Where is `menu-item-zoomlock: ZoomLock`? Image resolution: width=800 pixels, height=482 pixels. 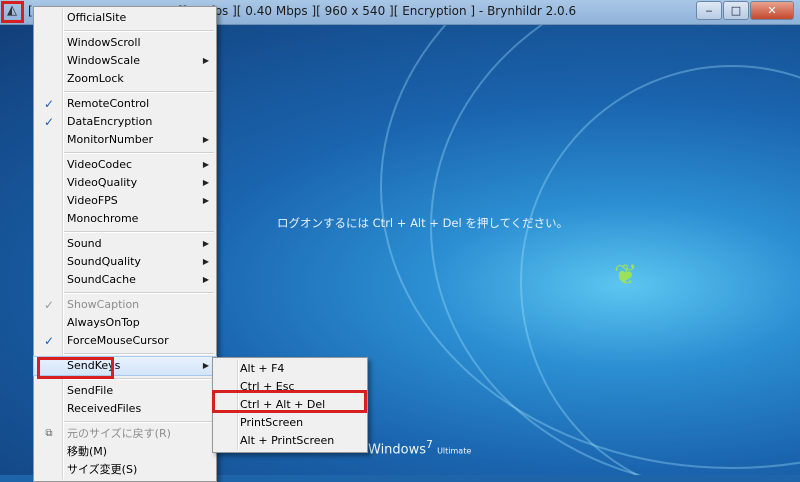
menu-item-zoomlock: ZoomLock is located at coordinates (125, 79).